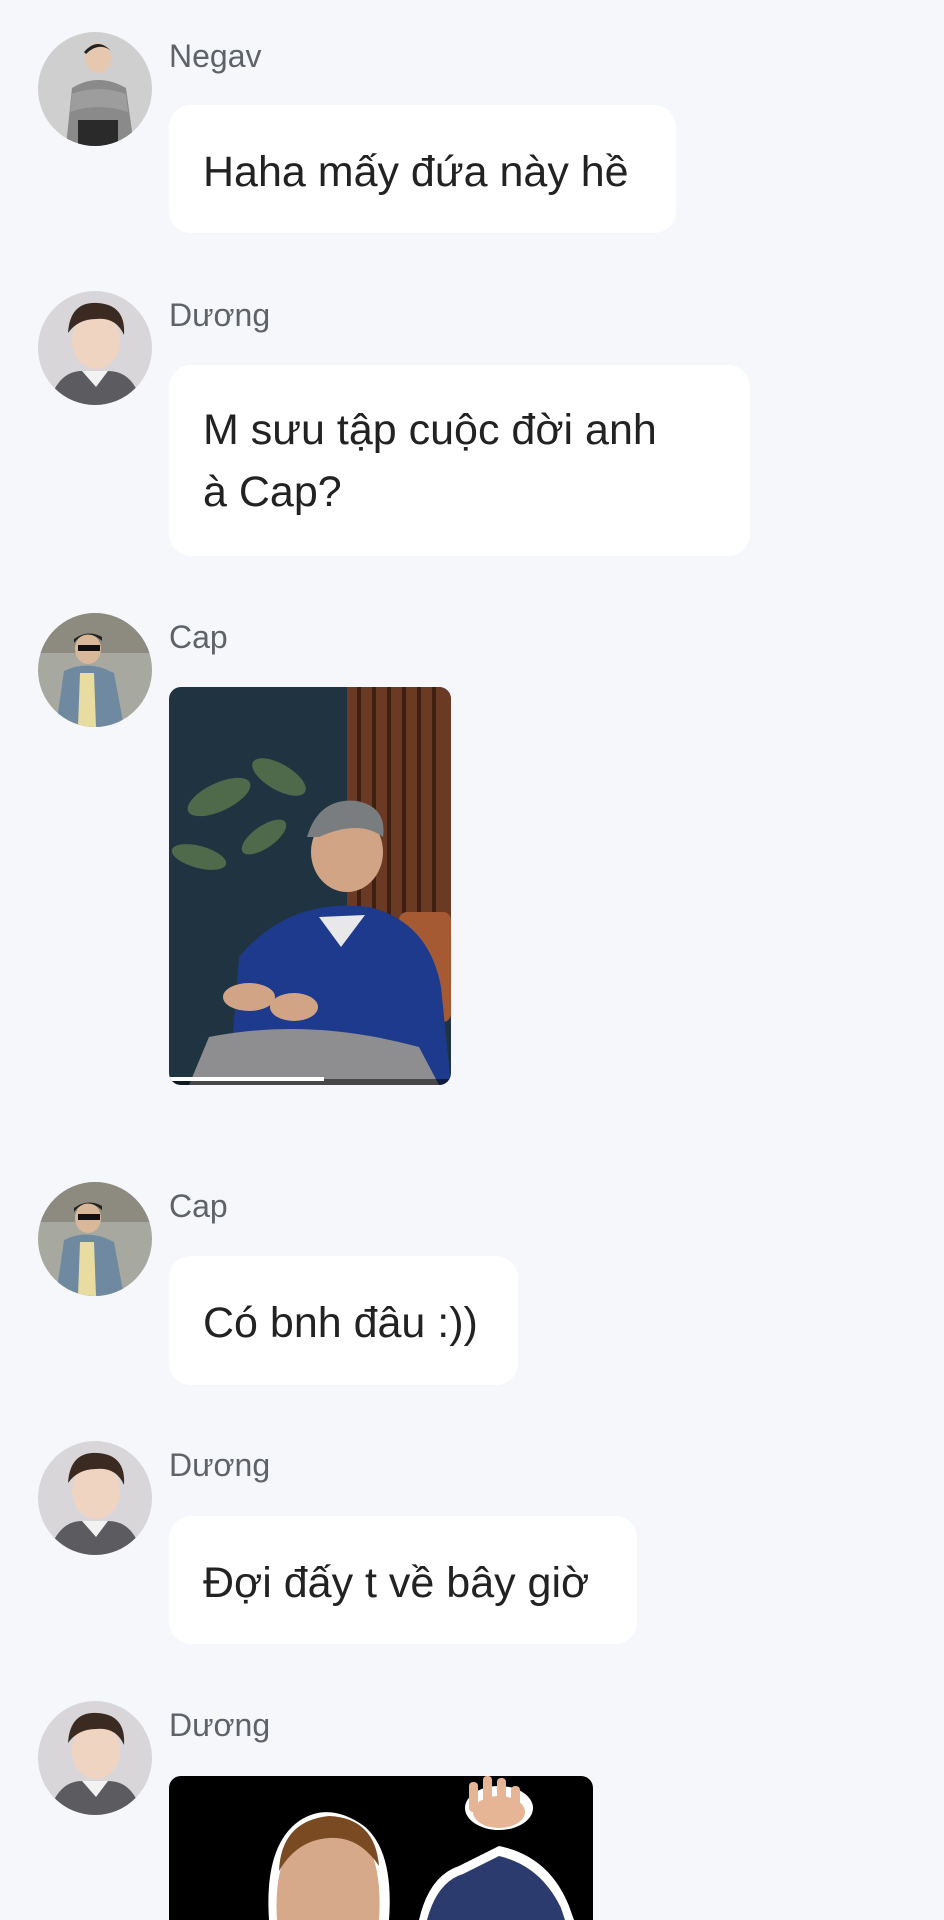 This screenshot has height=1920, width=944. Describe the element at coordinates (340, 1323) in the screenshot. I see `message-text: Có bnh đâu :))` at that location.